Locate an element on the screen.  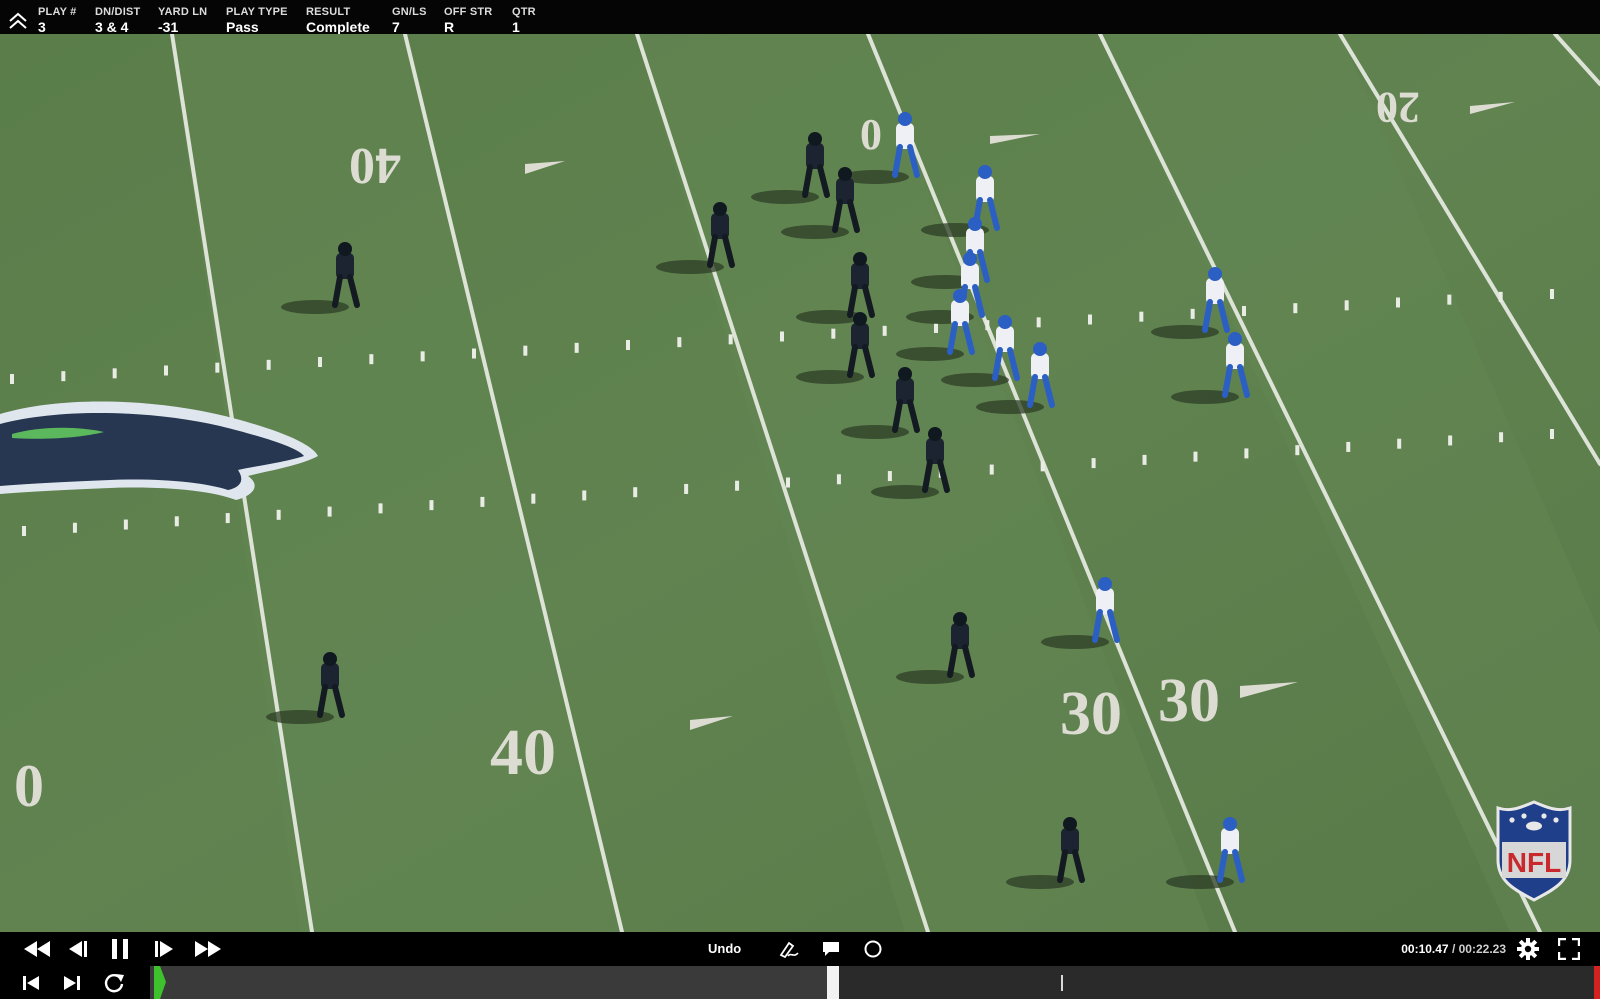
fast-forward-button is located at coordinates (208, 949).